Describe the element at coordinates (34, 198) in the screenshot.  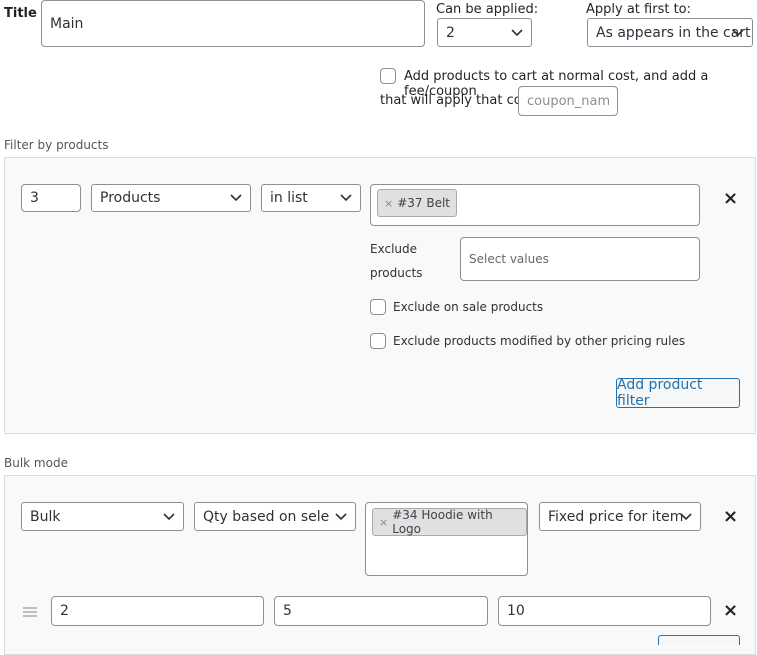
I see `filter-qty-value: 3` at that location.